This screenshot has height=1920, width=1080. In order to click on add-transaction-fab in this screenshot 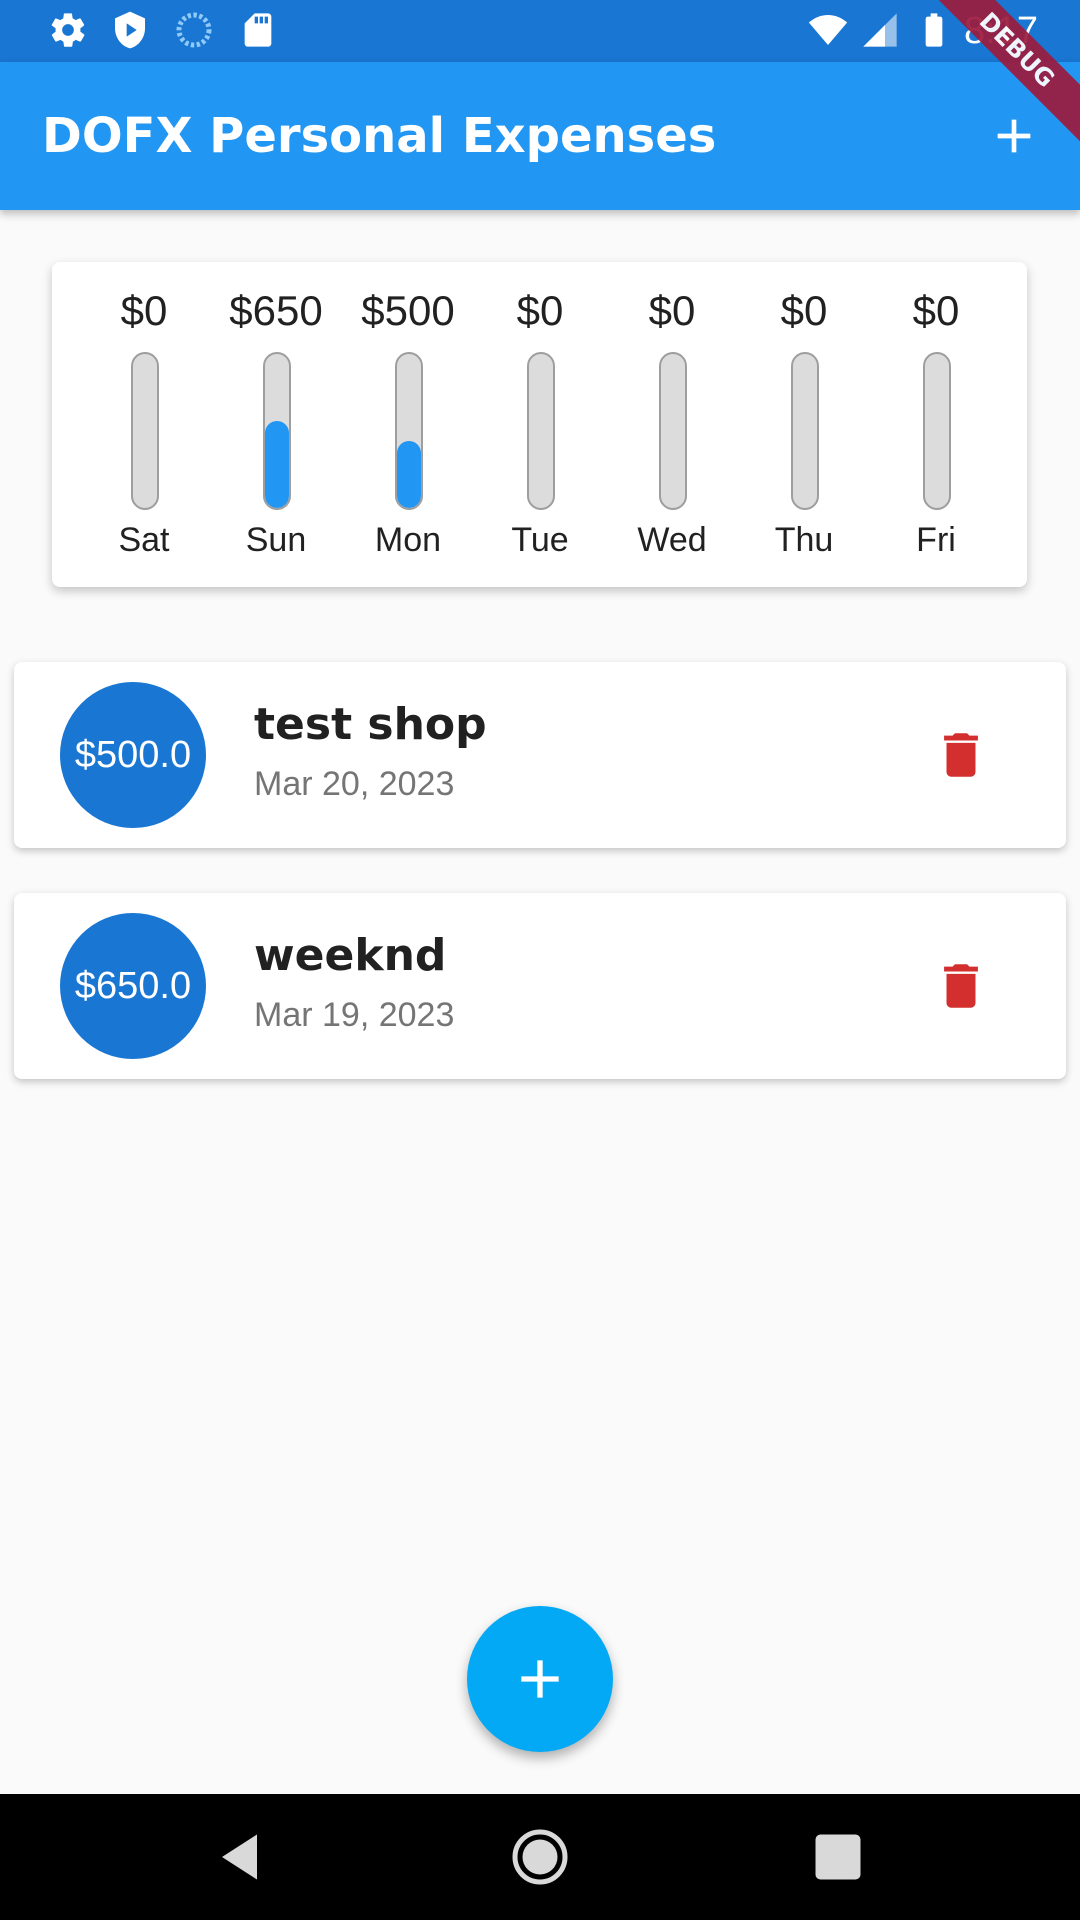, I will do `click(540, 1679)`.